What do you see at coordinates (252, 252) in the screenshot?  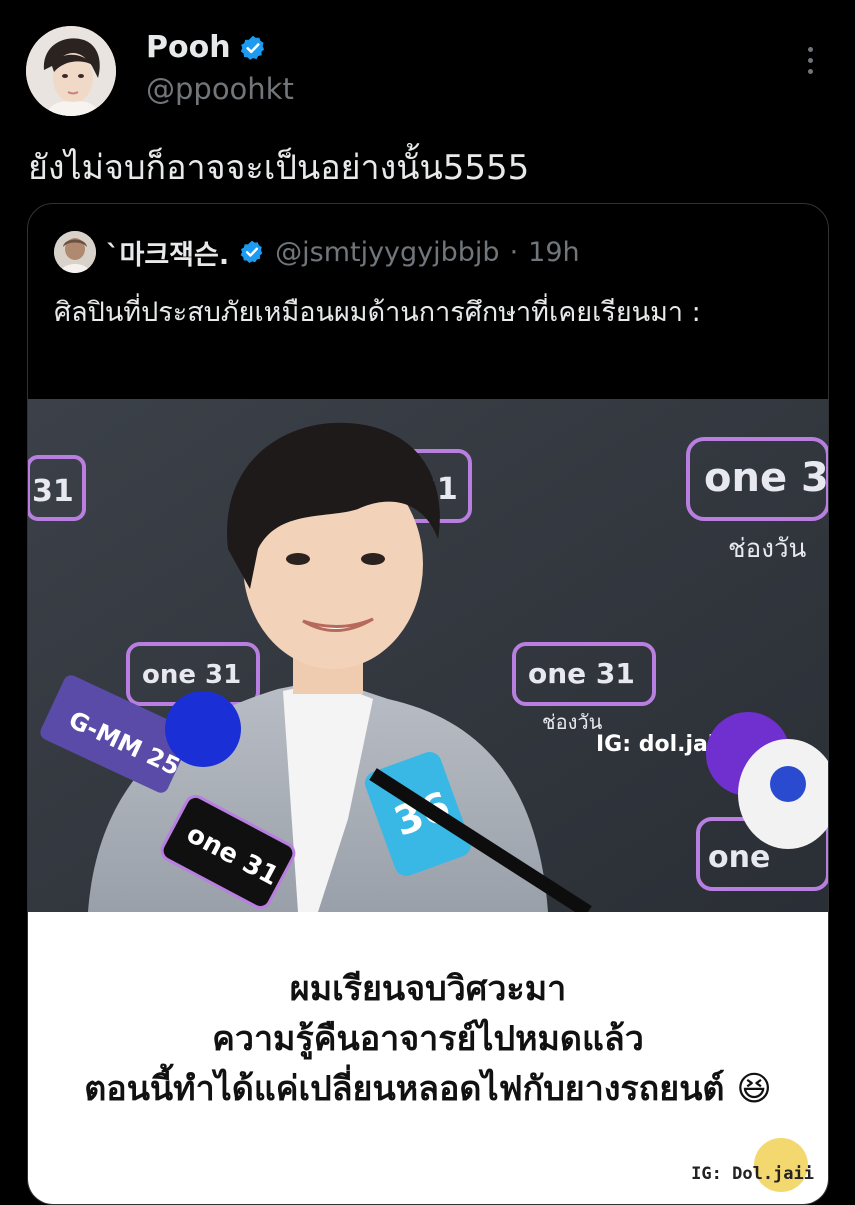 I see `quoted-verified-badge-icon` at bounding box center [252, 252].